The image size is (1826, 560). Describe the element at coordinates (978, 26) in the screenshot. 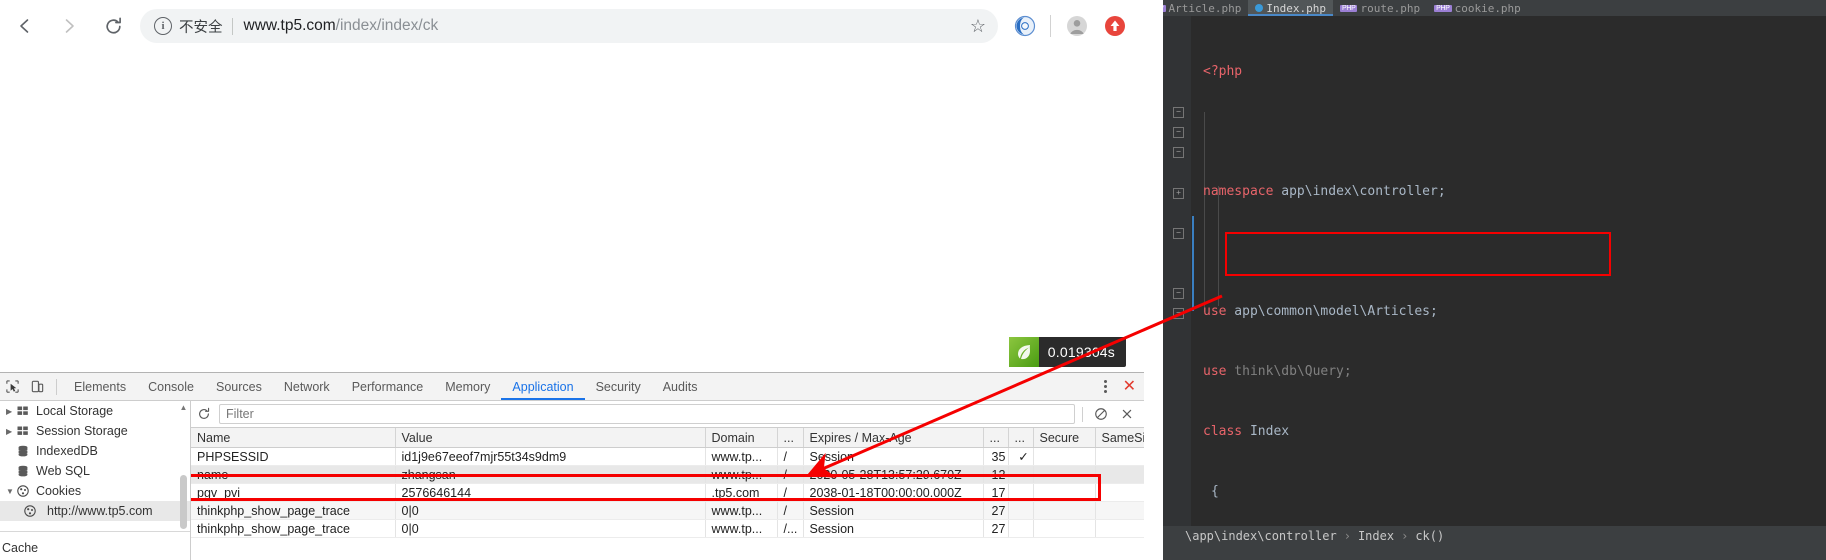

I see `bookmark-star-icon: ☆` at that location.